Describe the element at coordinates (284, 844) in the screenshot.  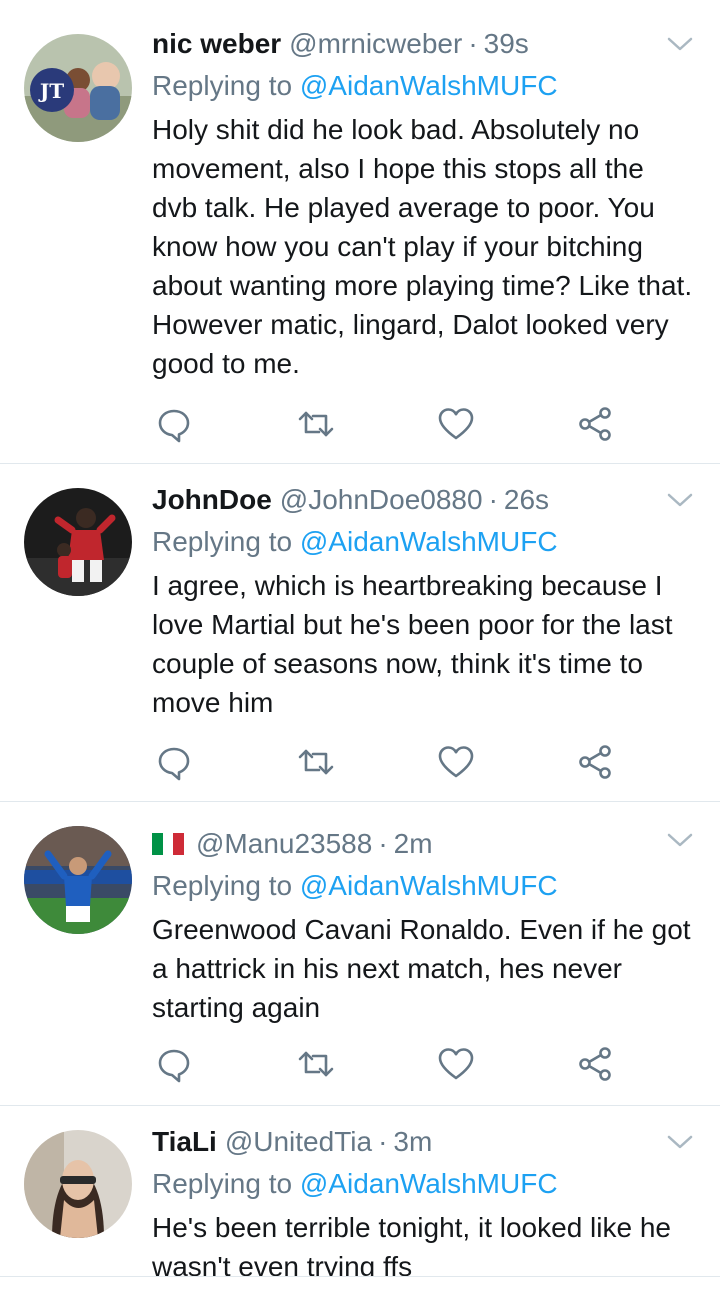
I see `user-handle: @Manu23588` at that location.